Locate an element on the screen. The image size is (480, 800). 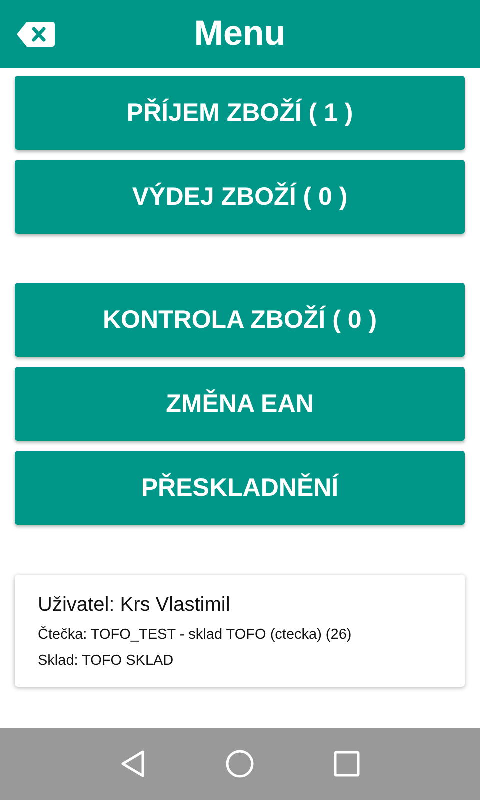
backspace-icon is located at coordinates (36, 34).